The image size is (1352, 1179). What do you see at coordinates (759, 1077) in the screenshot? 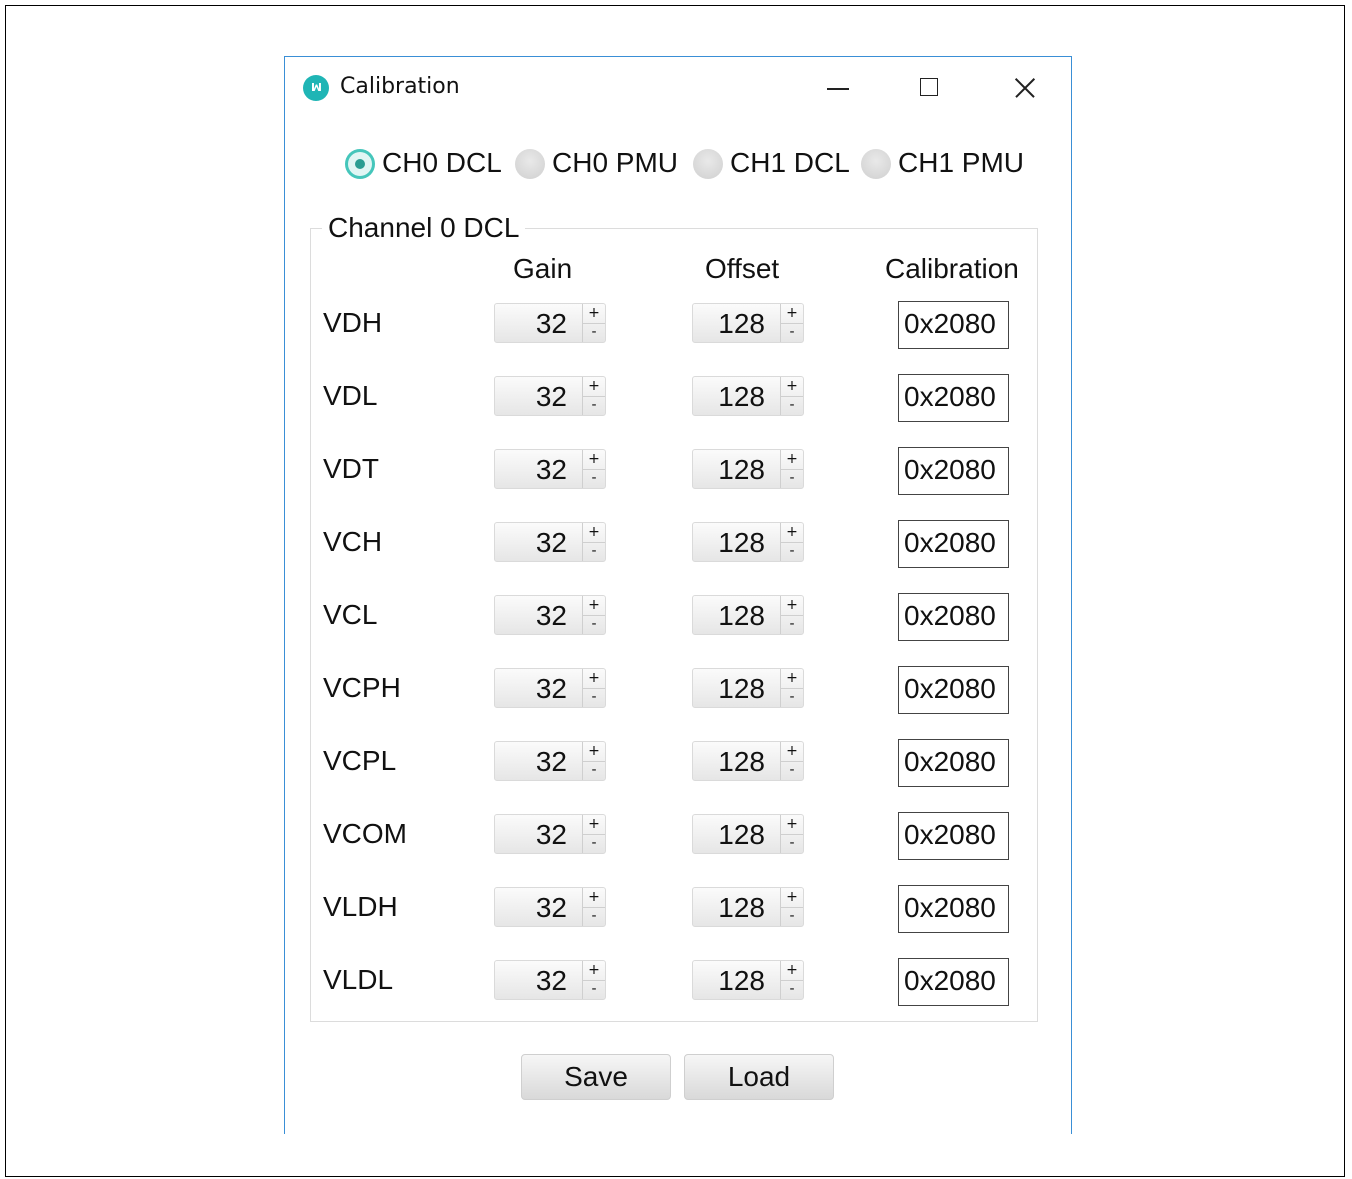
I see `load-button: Load` at bounding box center [759, 1077].